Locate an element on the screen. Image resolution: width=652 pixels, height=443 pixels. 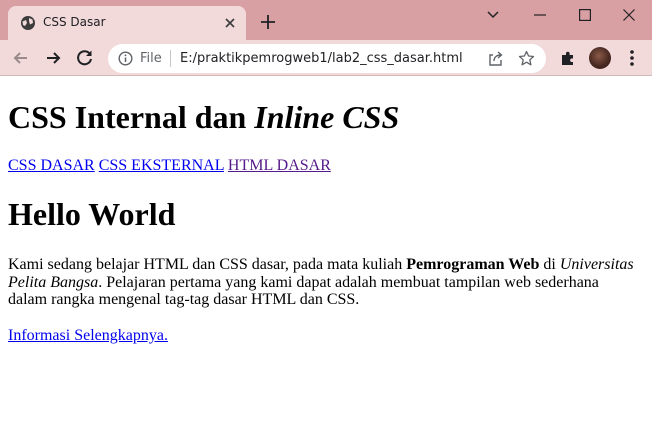
page-title-italic: Inline CSS is located at coordinates (327, 117).